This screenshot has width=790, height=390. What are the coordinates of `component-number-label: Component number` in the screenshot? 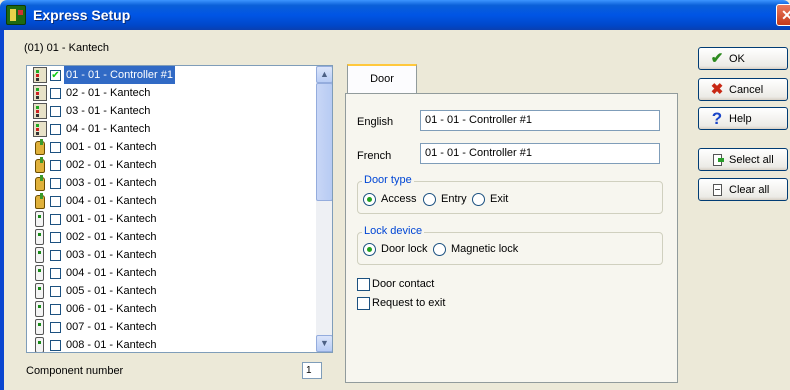 It's located at (75, 371).